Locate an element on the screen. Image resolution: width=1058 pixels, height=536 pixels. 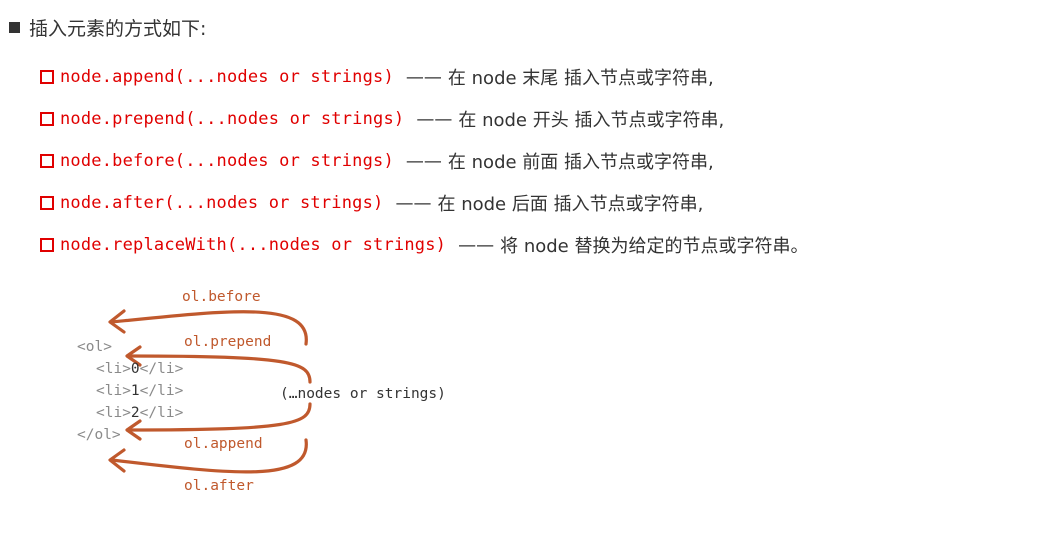
after-label: ol.after is located at coordinates (219, 486).